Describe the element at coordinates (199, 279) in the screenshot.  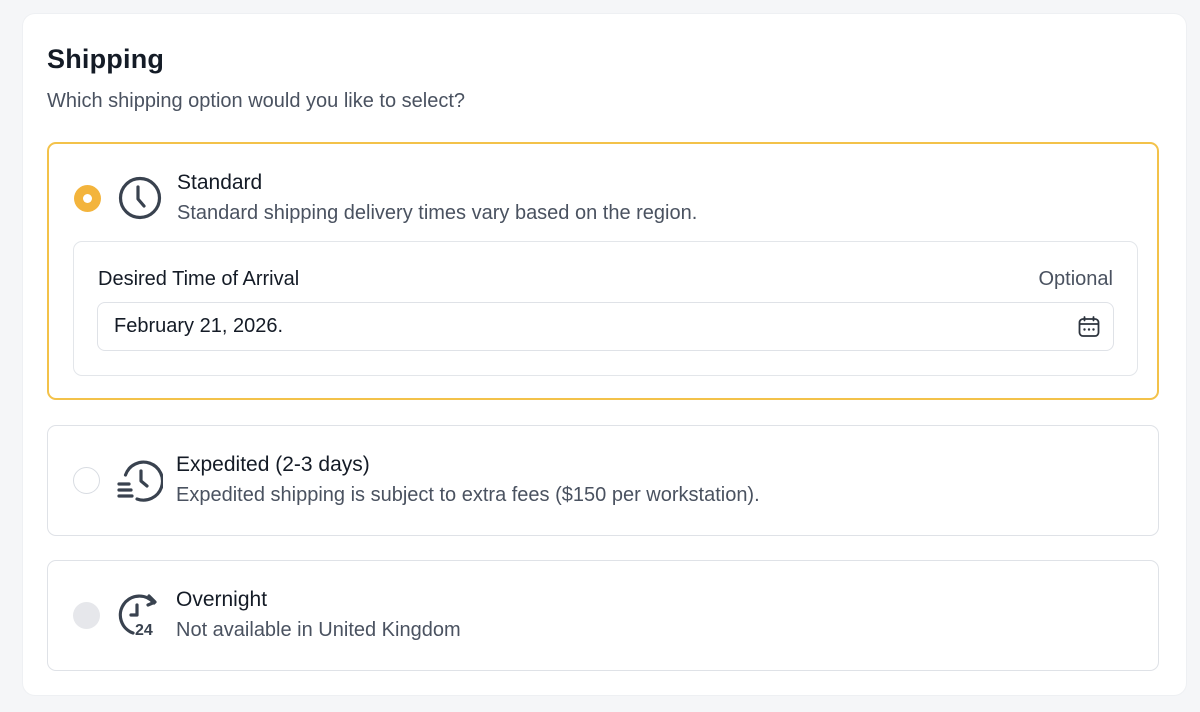
I see `date-field-label: Desired Time of Arrival` at that location.